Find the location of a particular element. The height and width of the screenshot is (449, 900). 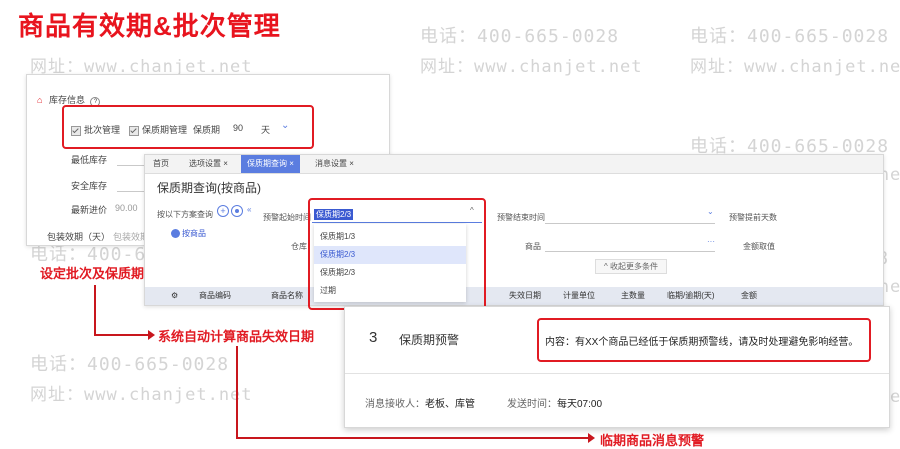

warn-end-label: 预警结束时间 is located at coordinates (521, 217).